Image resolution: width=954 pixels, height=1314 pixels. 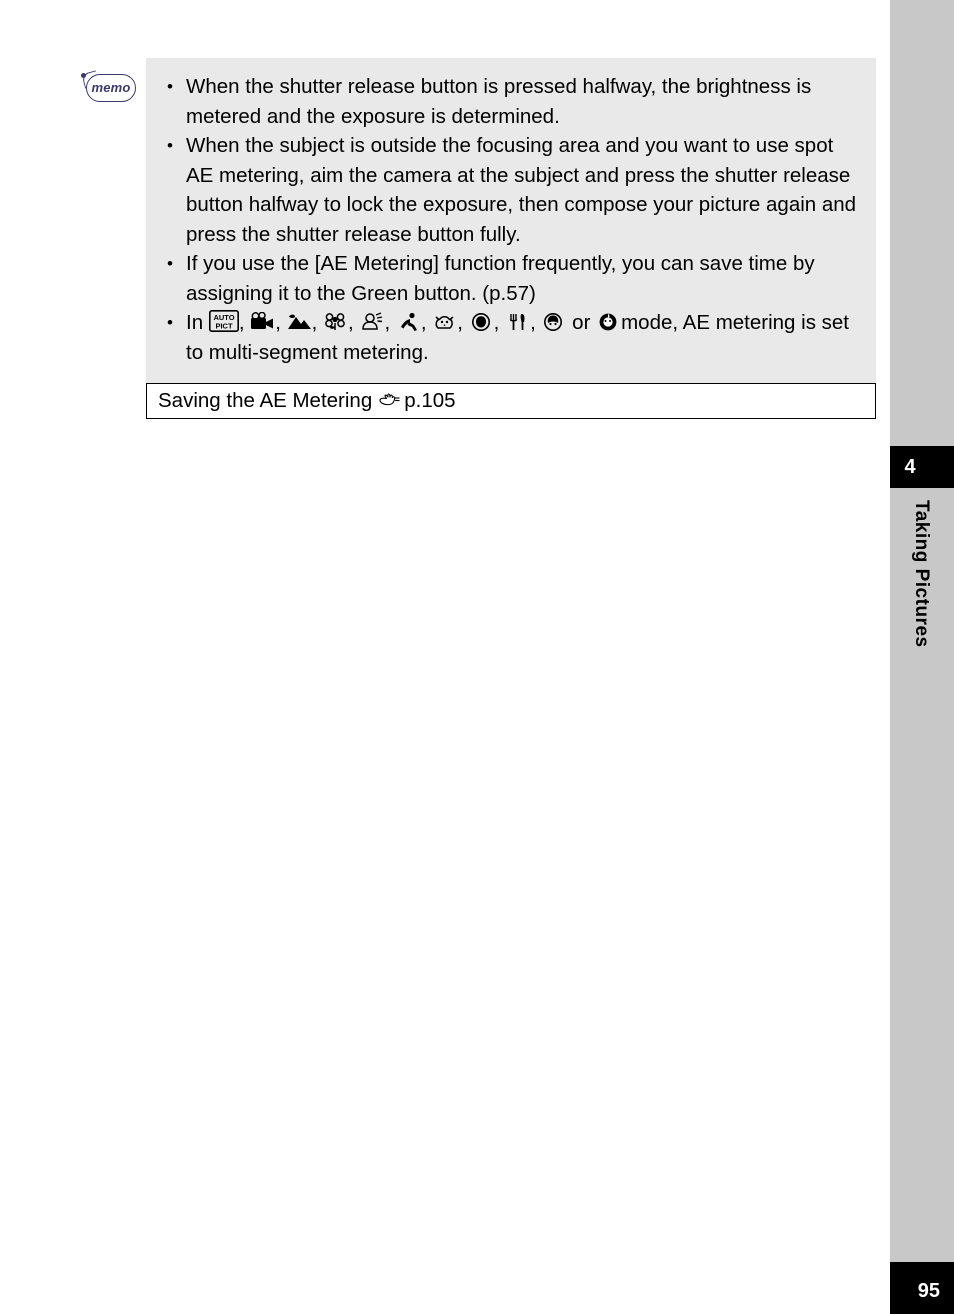 What do you see at coordinates (553, 322) in the screenshot?
I see `kids-mode-icon` at bounding box center [553, 322].